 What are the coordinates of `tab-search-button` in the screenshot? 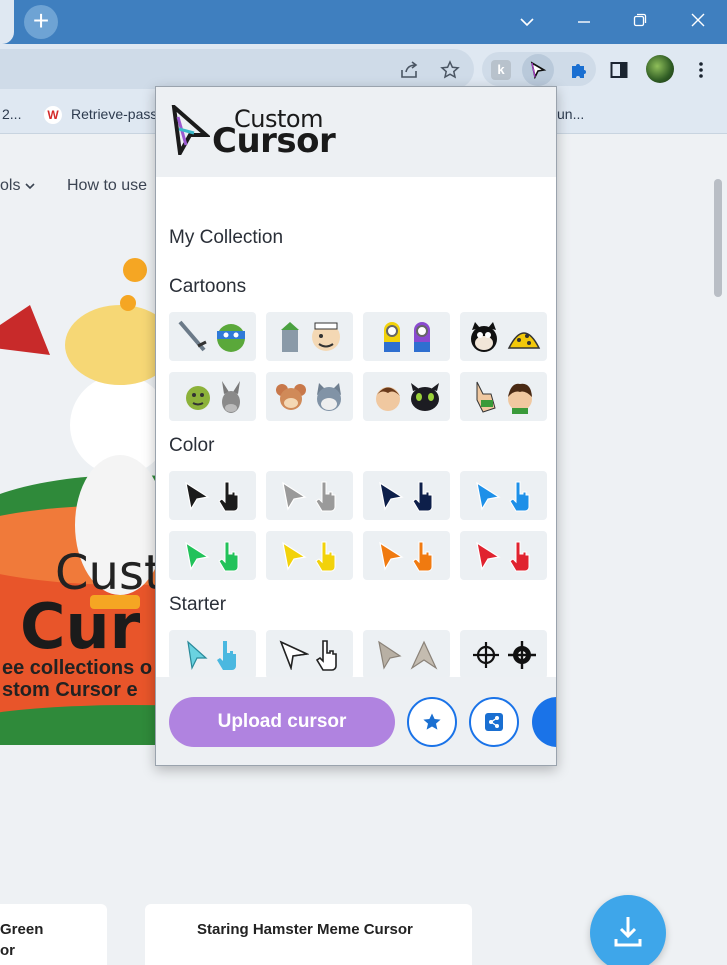 It's located at (527, 21).